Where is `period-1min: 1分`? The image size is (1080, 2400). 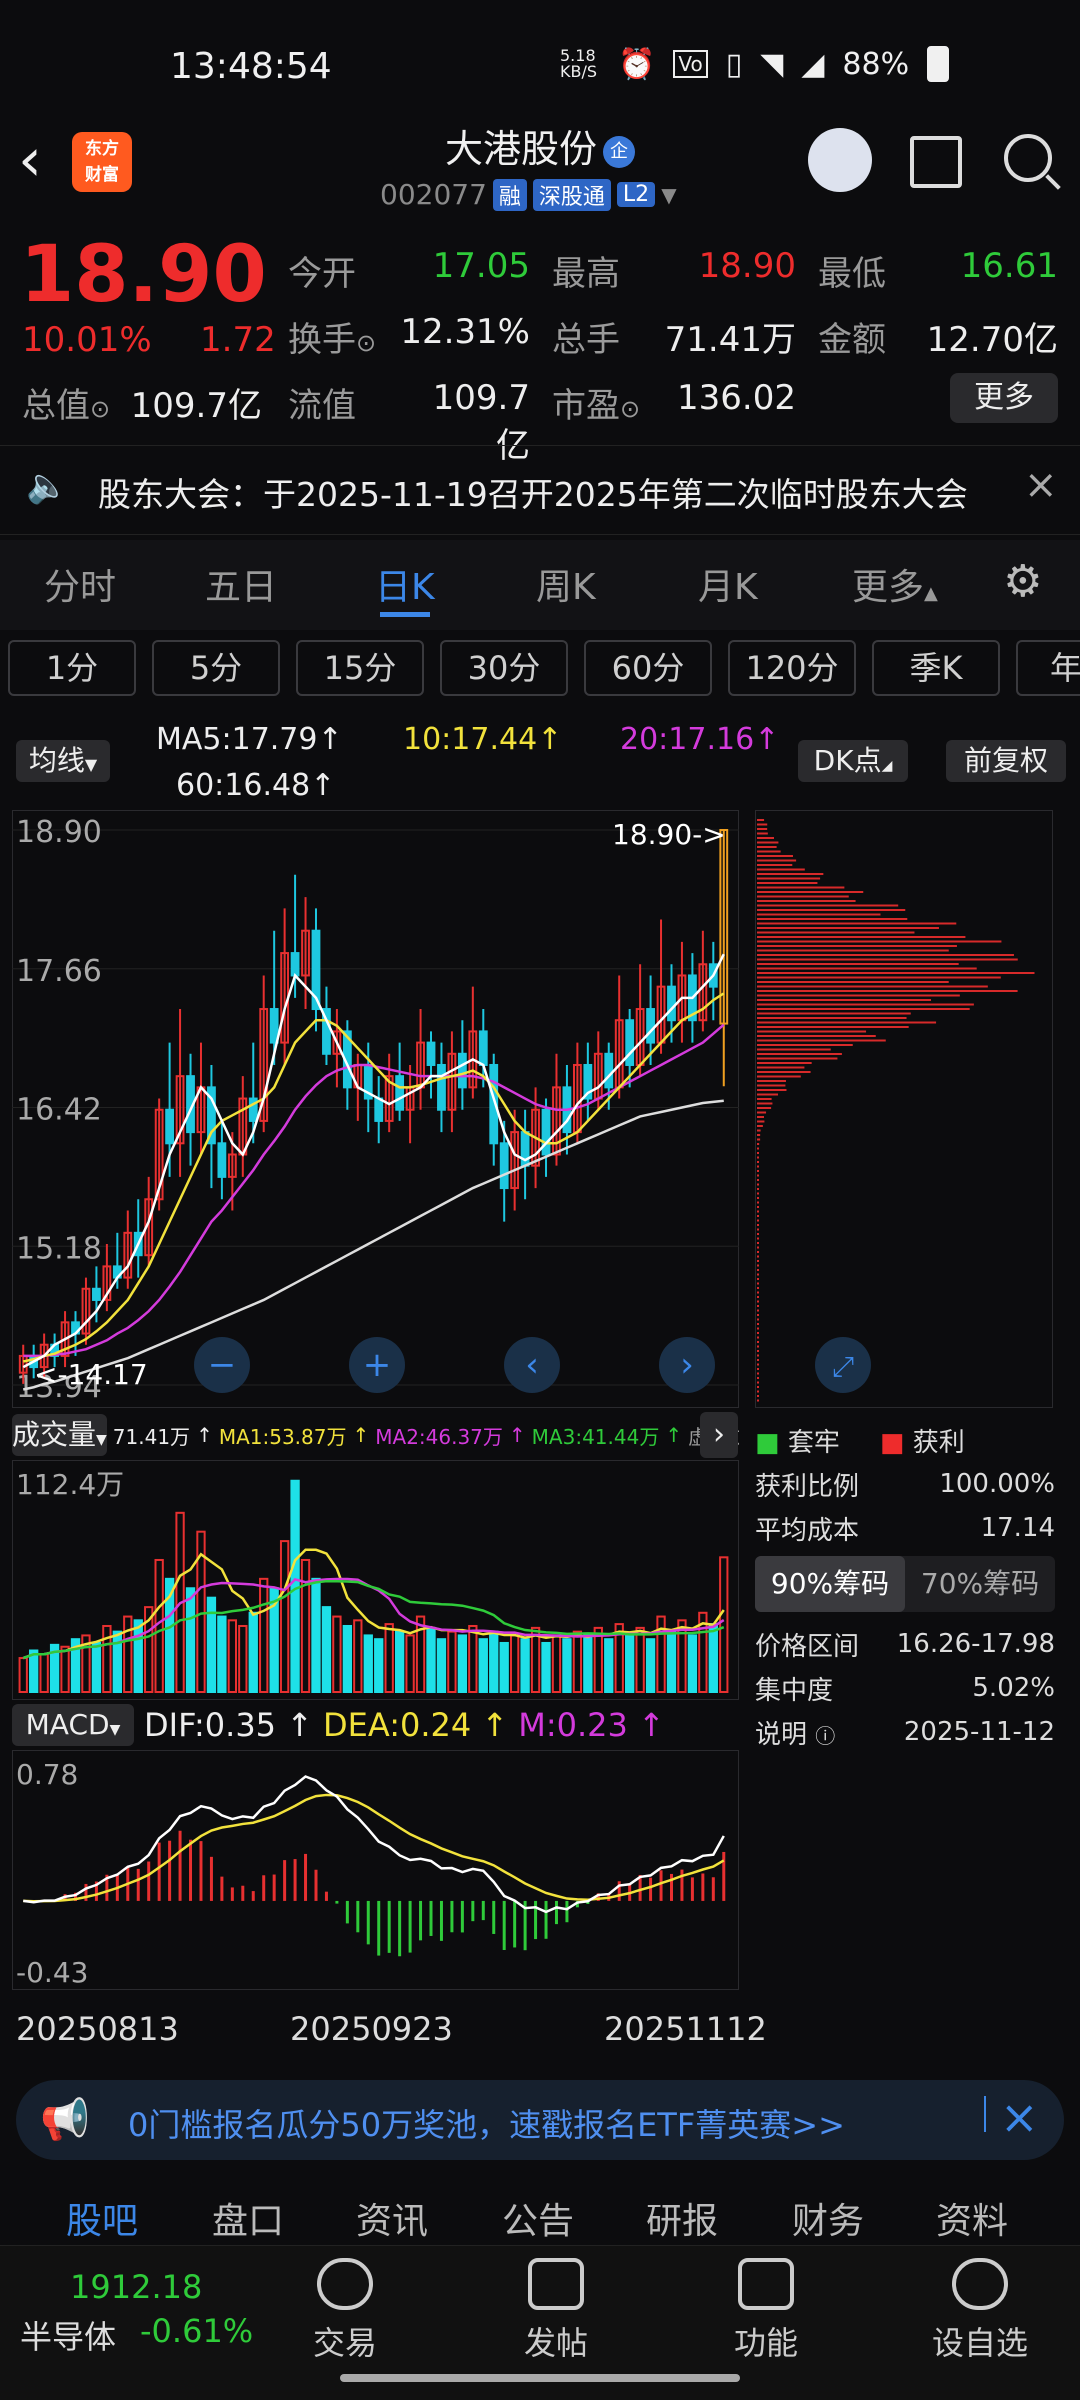 period-1min: 1分 is located at coordinates (72, 668).